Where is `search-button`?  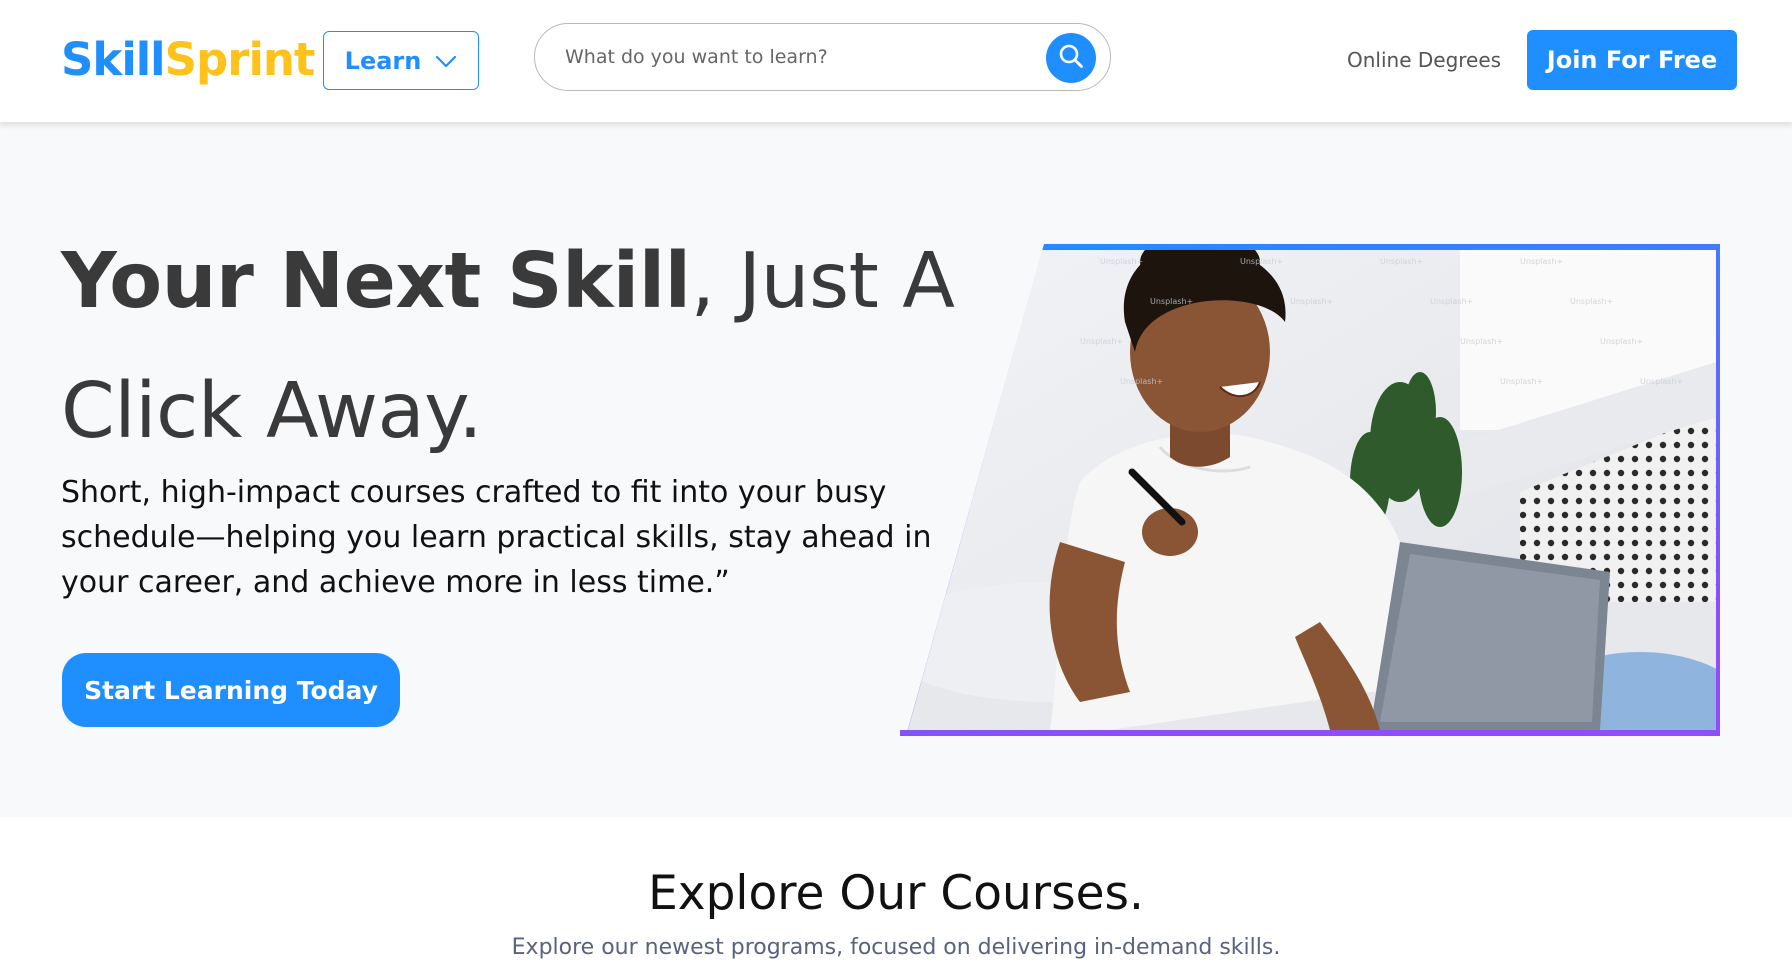 search-button is located at coordinates (1071, 58).